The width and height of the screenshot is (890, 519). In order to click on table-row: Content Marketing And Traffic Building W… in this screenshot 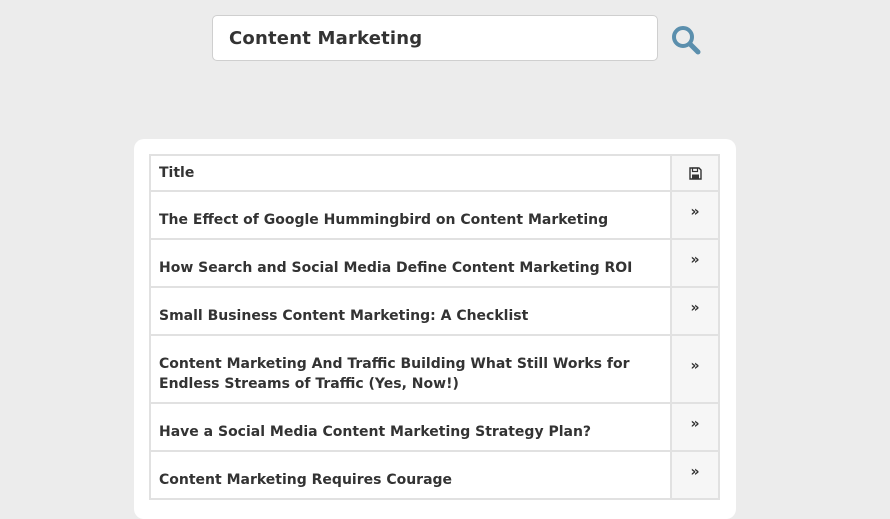, I will do `click(434, 369)`.